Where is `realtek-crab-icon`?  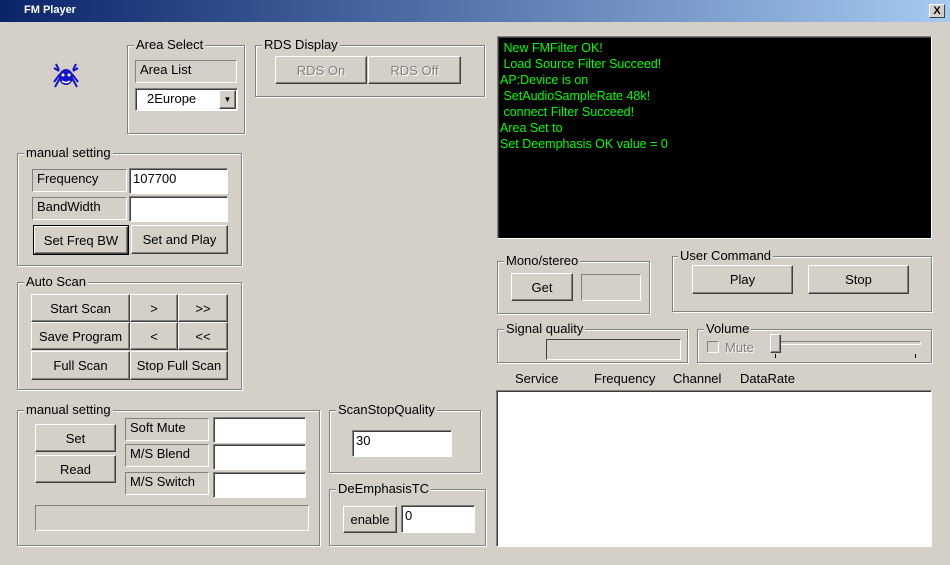
realtek-crab-icon is located at coordinates (66, 76).